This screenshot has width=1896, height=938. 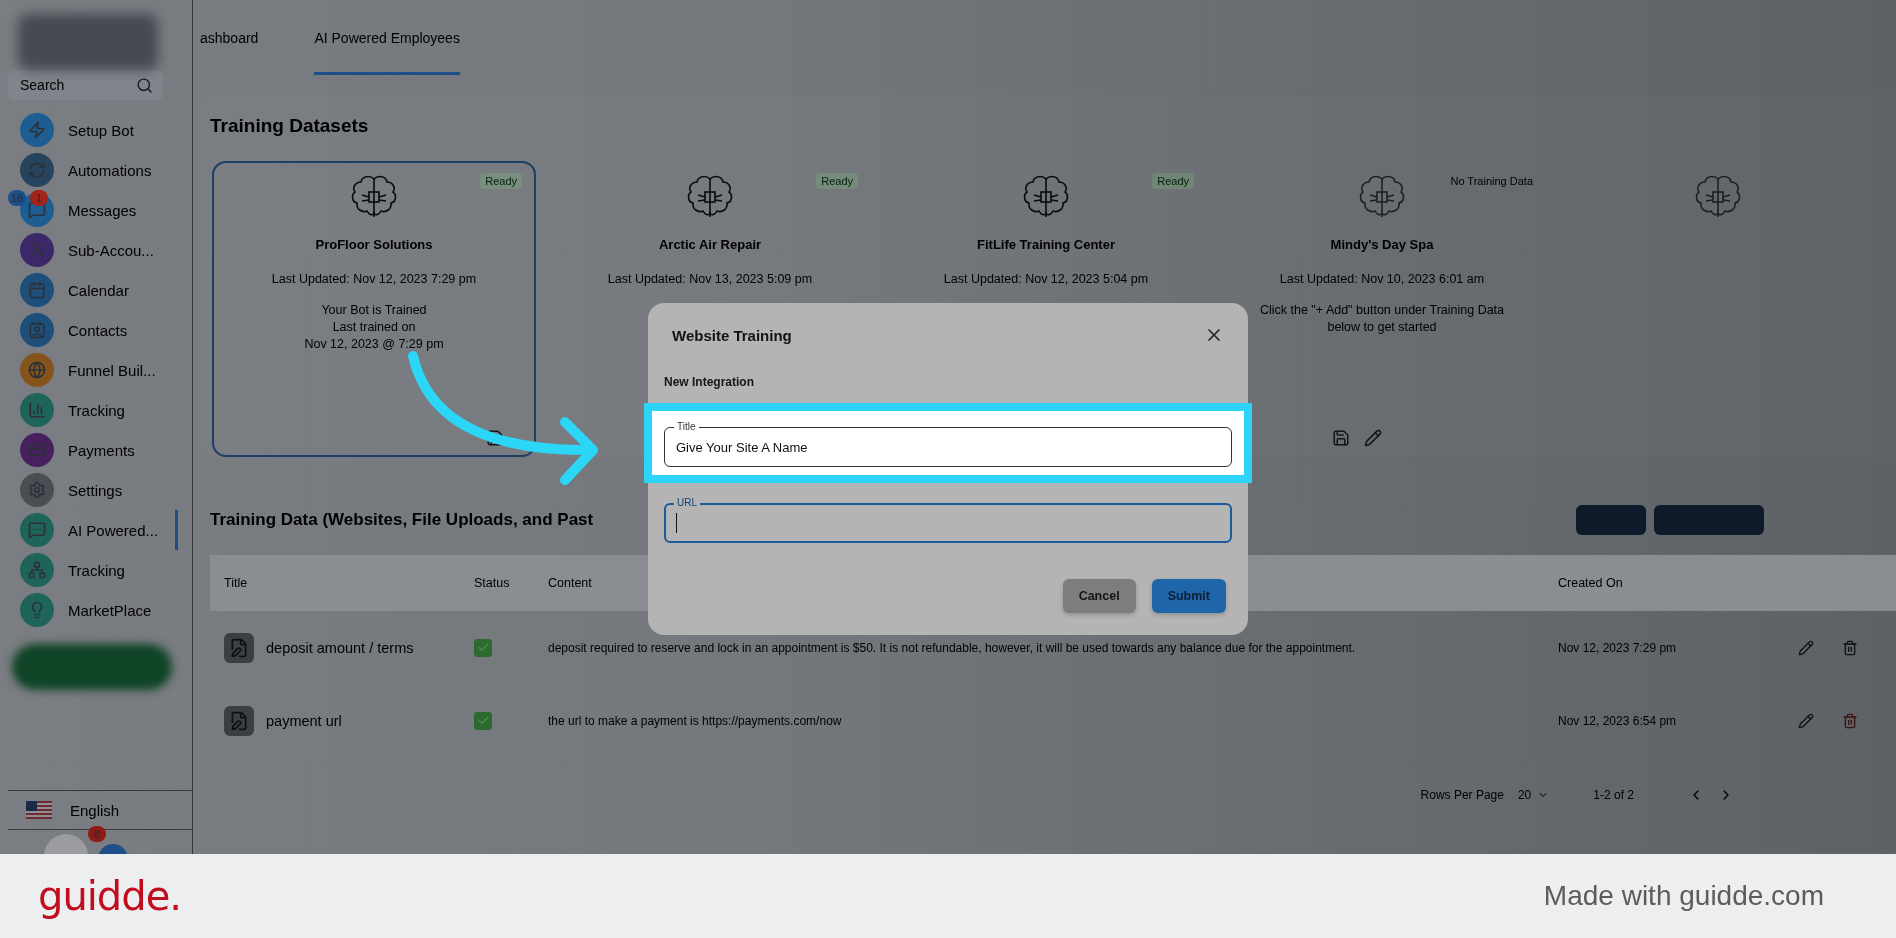 I want to click on footer-text: Made with guidde.com, so click(x=1683, y=896).